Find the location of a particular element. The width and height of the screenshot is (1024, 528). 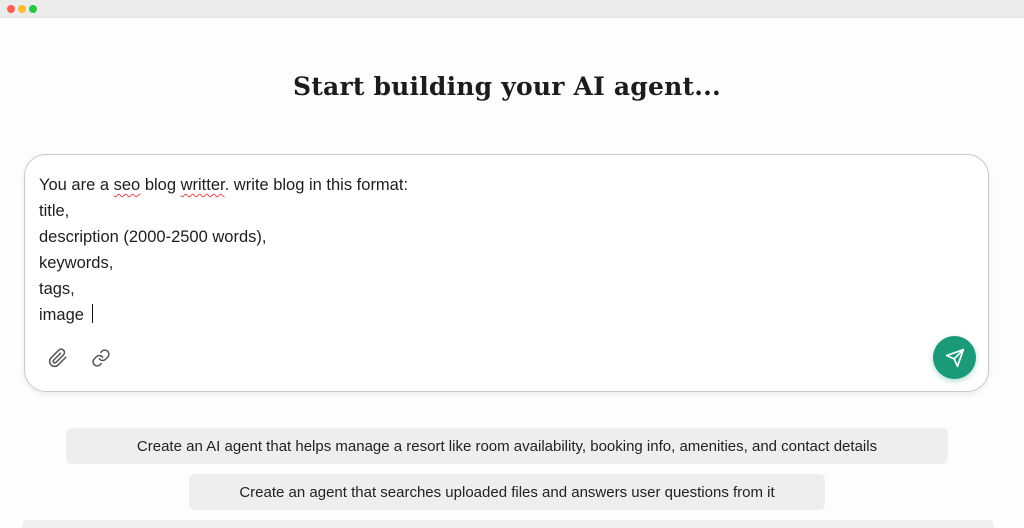

prompt-line: tags, is located at coordinates (57, 289).